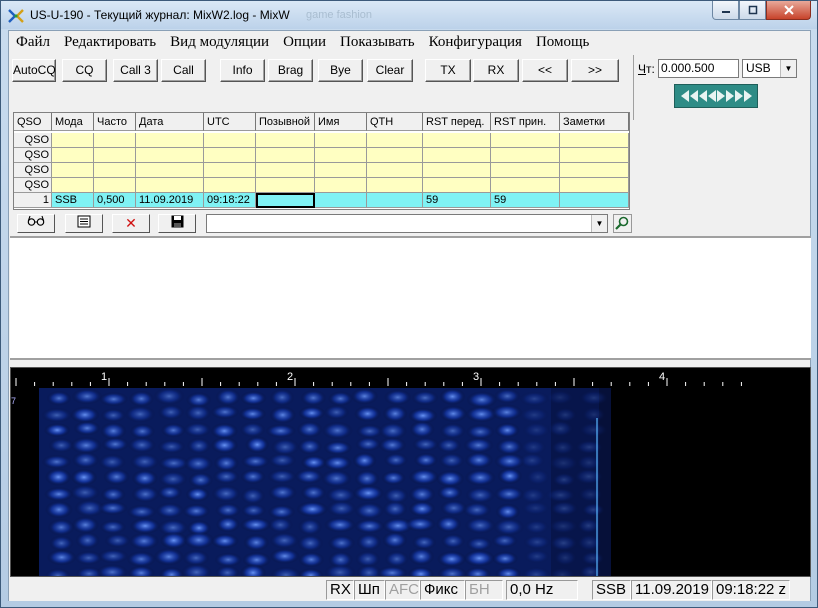 The height and width of the screenshot is (608, 818). I want to click on cell-notes, so click(594, 200).